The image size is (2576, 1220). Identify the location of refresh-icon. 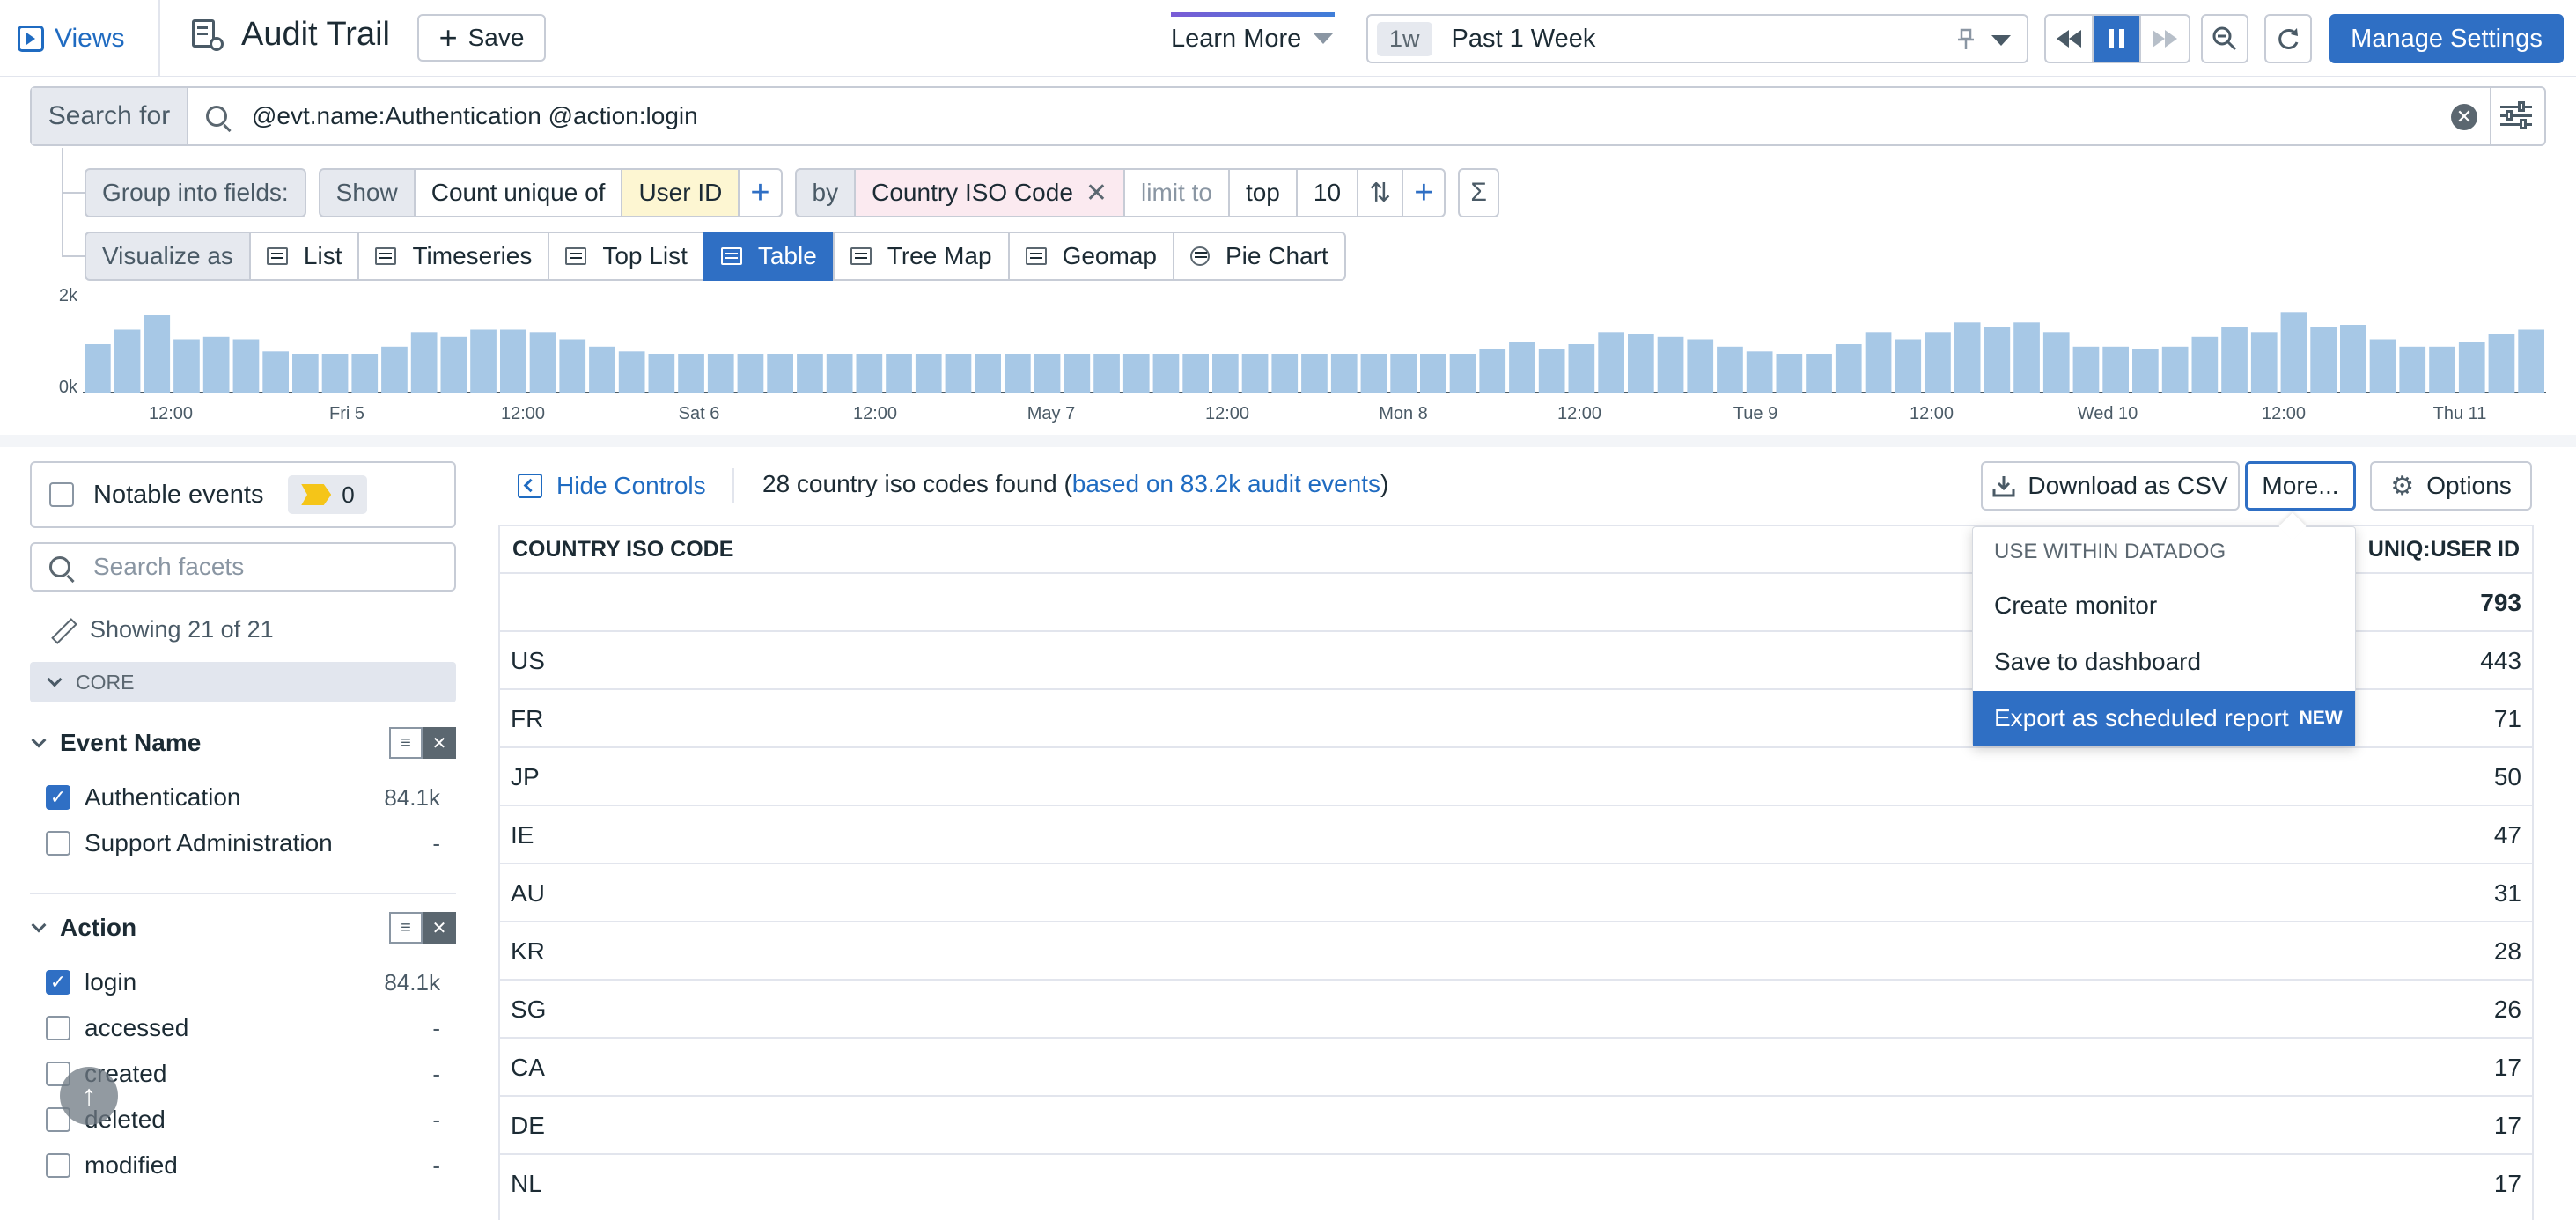
(2288, 39).